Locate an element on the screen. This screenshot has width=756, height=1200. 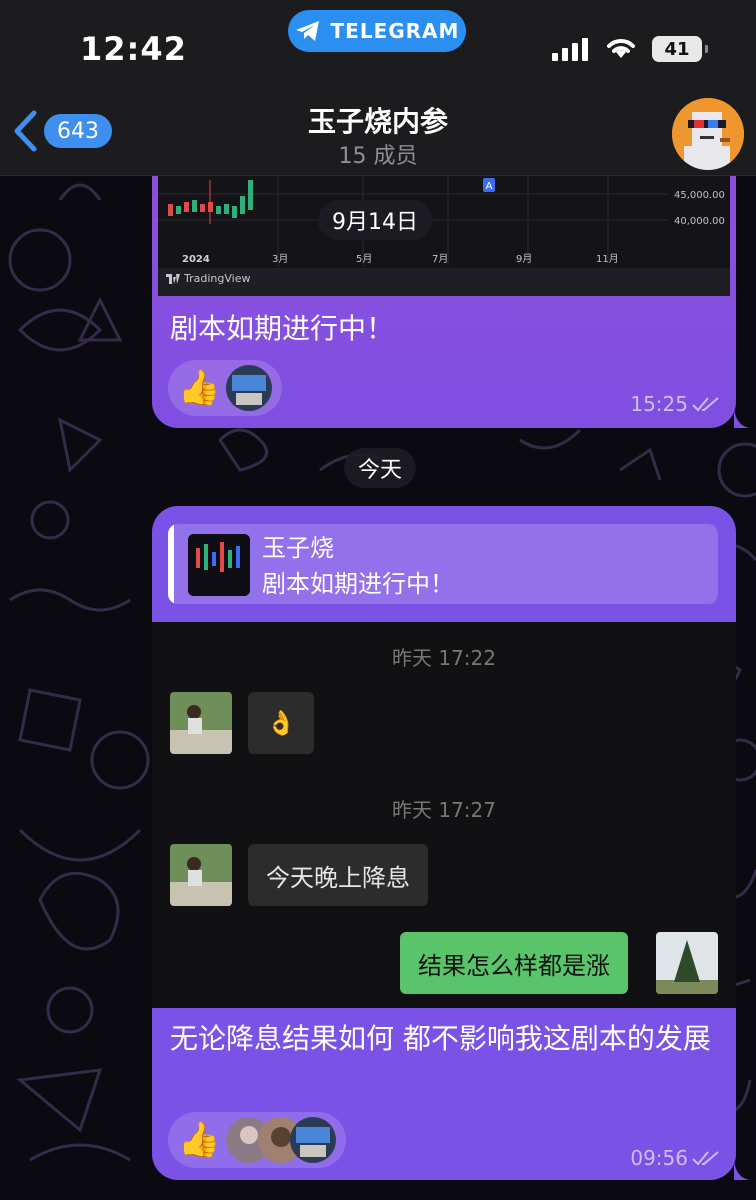
tradingview-watermark: TradingView is located at coordinates (208, 278).